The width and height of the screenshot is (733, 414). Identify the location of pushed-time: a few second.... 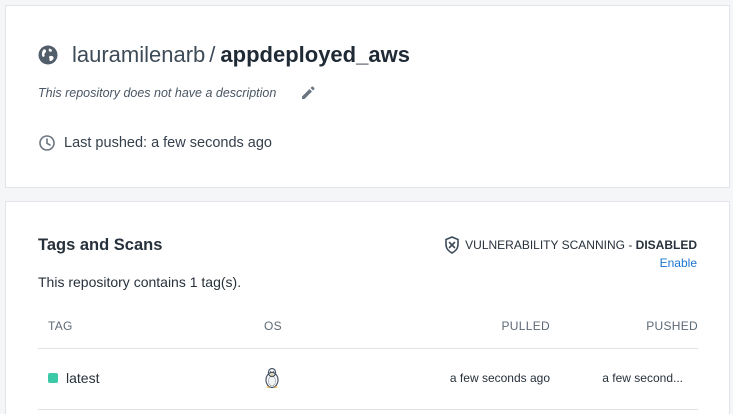
(642, 378).